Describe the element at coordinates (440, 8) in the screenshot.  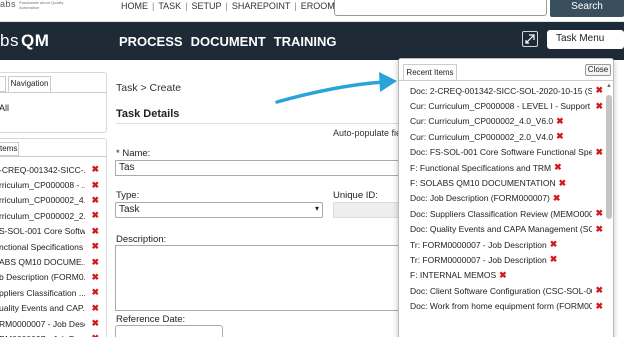
I see `search-input` at that location.